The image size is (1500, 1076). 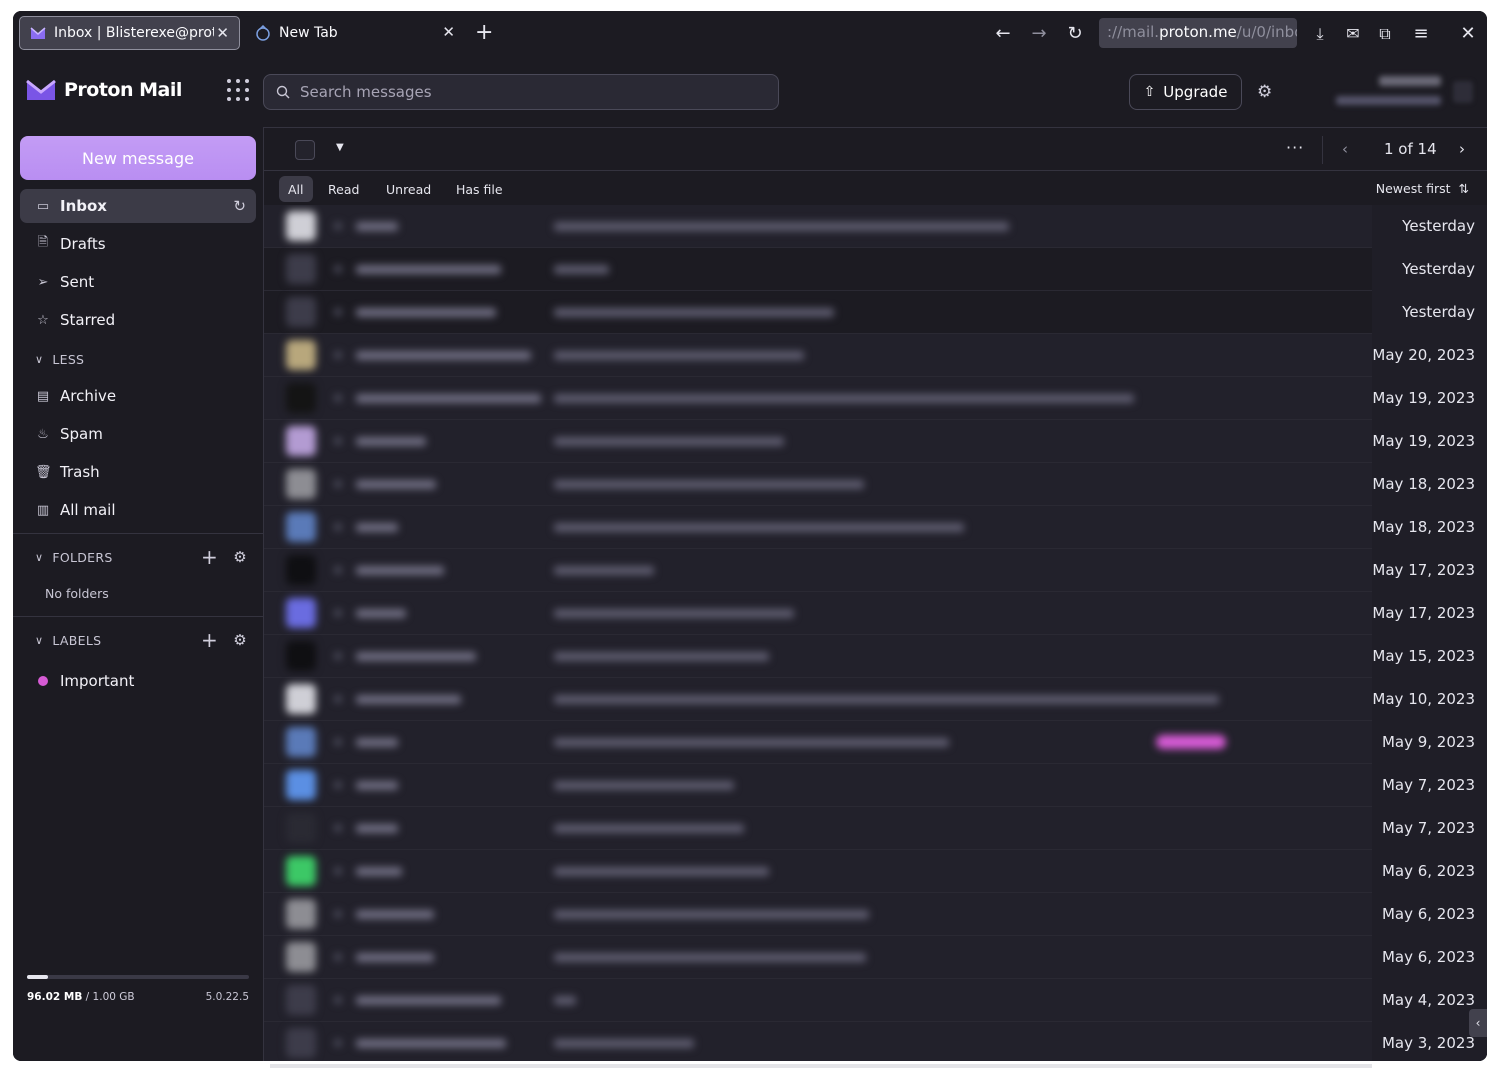 I want to click on sort-order-button: Newest first ⇅, so click(x=1422, y=188).